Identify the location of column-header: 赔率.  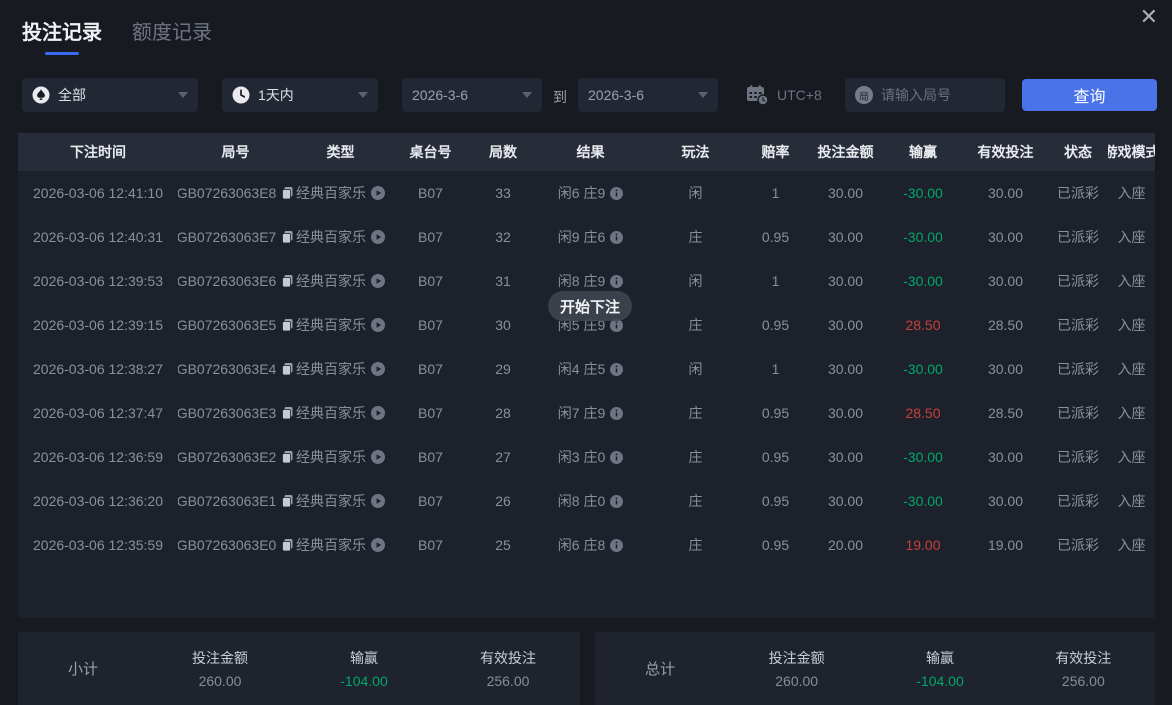
(775, 152).